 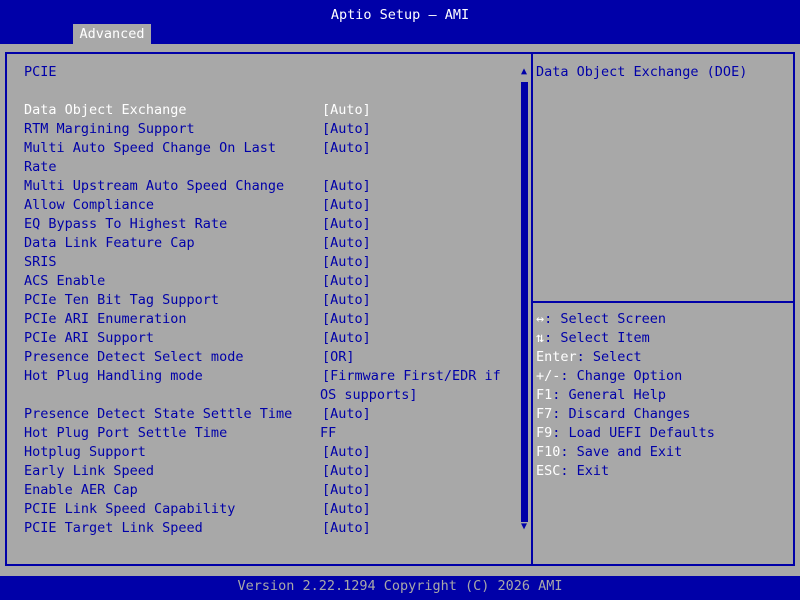 What do you see at coordinates (125, 224) in the screenshot?
I see `setting-label: EQ Bypass To Highest Rate` at bounding box center [125, 224].